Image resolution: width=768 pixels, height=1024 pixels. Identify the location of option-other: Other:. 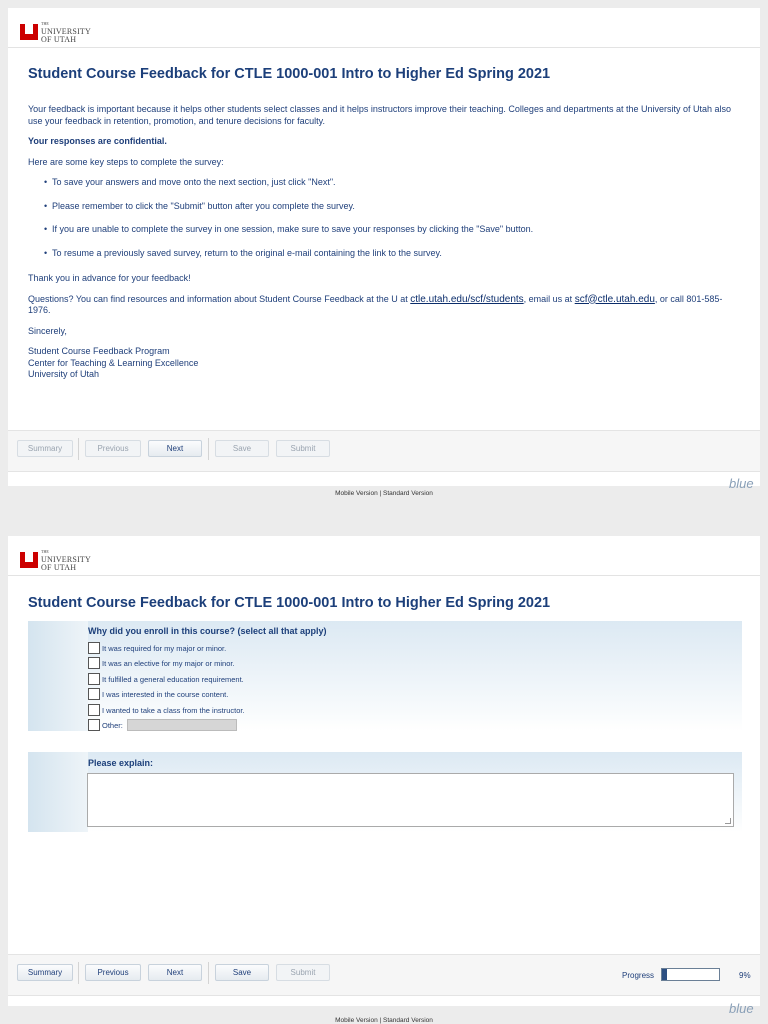
(162, 725).